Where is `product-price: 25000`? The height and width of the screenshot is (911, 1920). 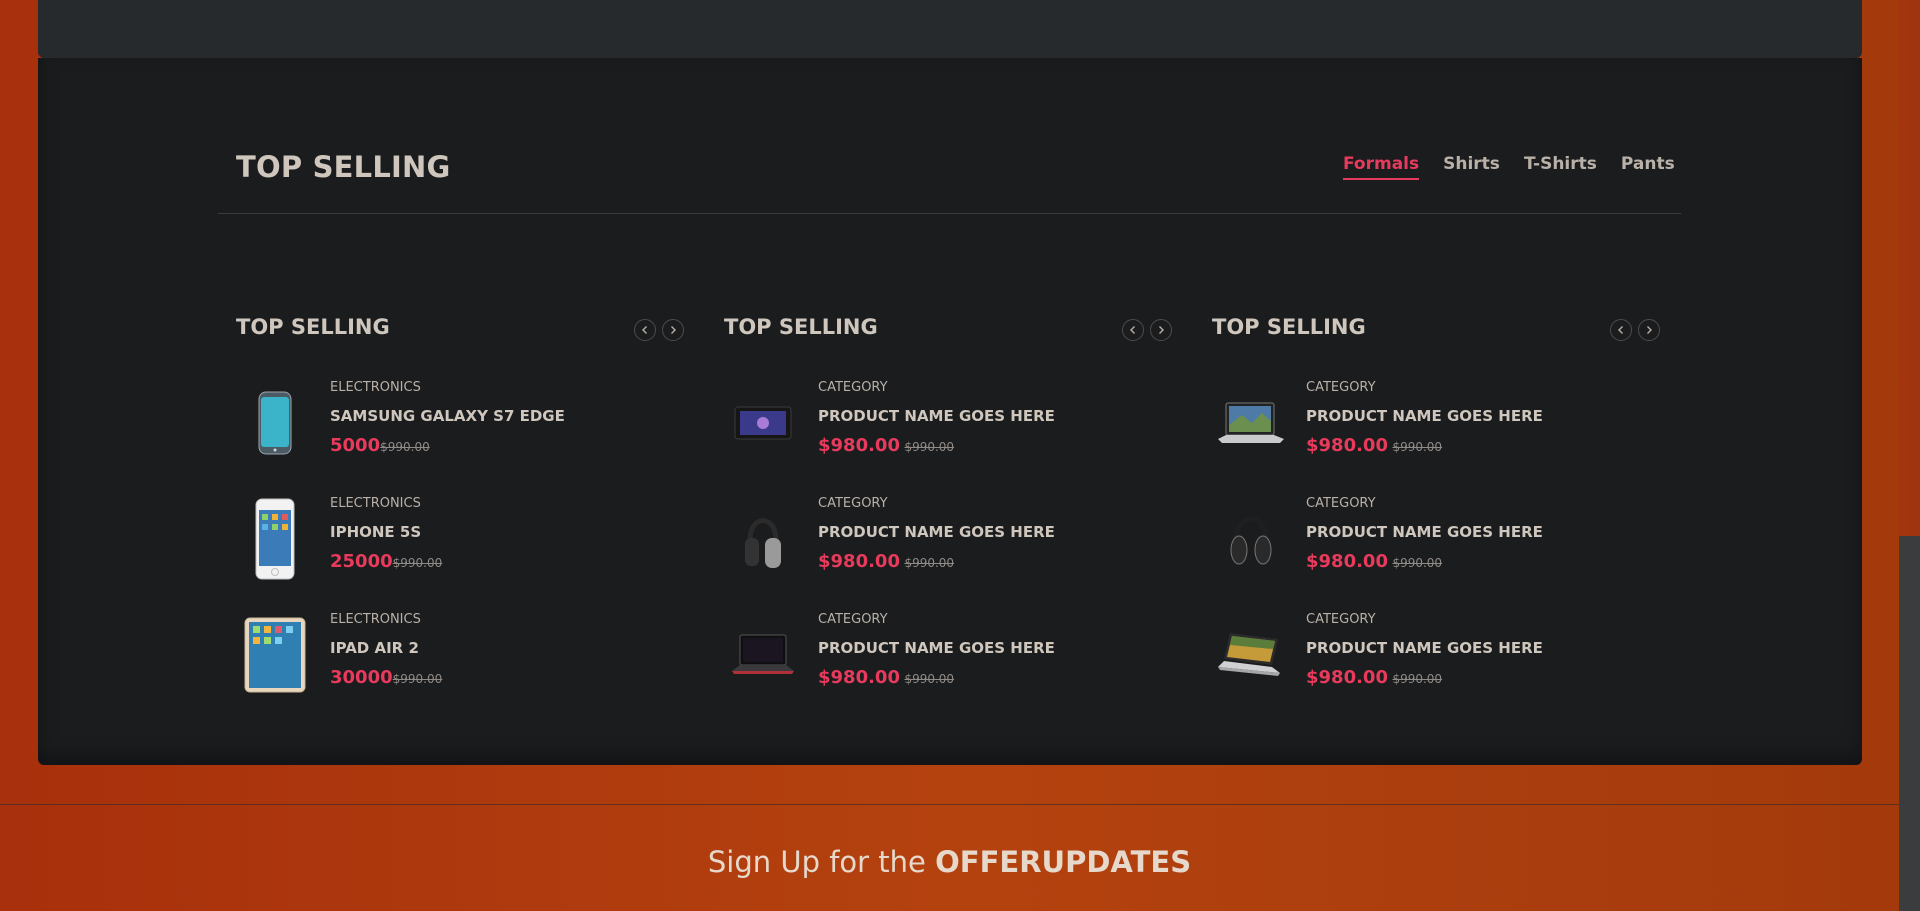 product-price: 25000 is located at coordinates (361, 561).